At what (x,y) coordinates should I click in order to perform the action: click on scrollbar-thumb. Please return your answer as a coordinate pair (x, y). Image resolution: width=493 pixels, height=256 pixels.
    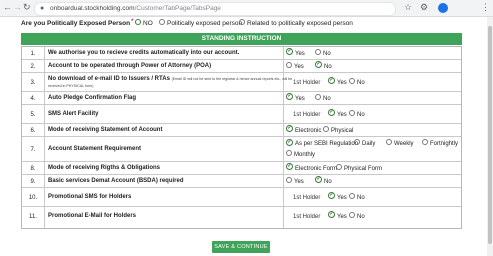
    Looking at the image, I should click on (490, 135).